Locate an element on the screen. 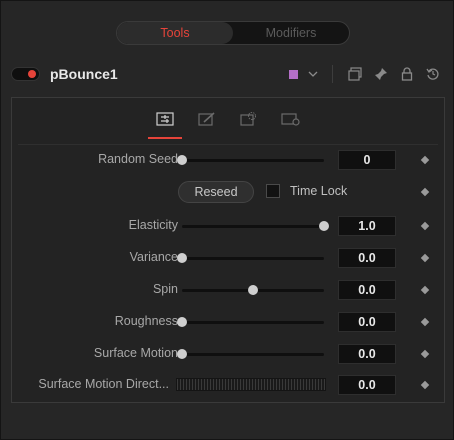 Image resolution: width=454 pixels, height=440 pixels. tool-enable-toggle is located at coordinates (25, 74).